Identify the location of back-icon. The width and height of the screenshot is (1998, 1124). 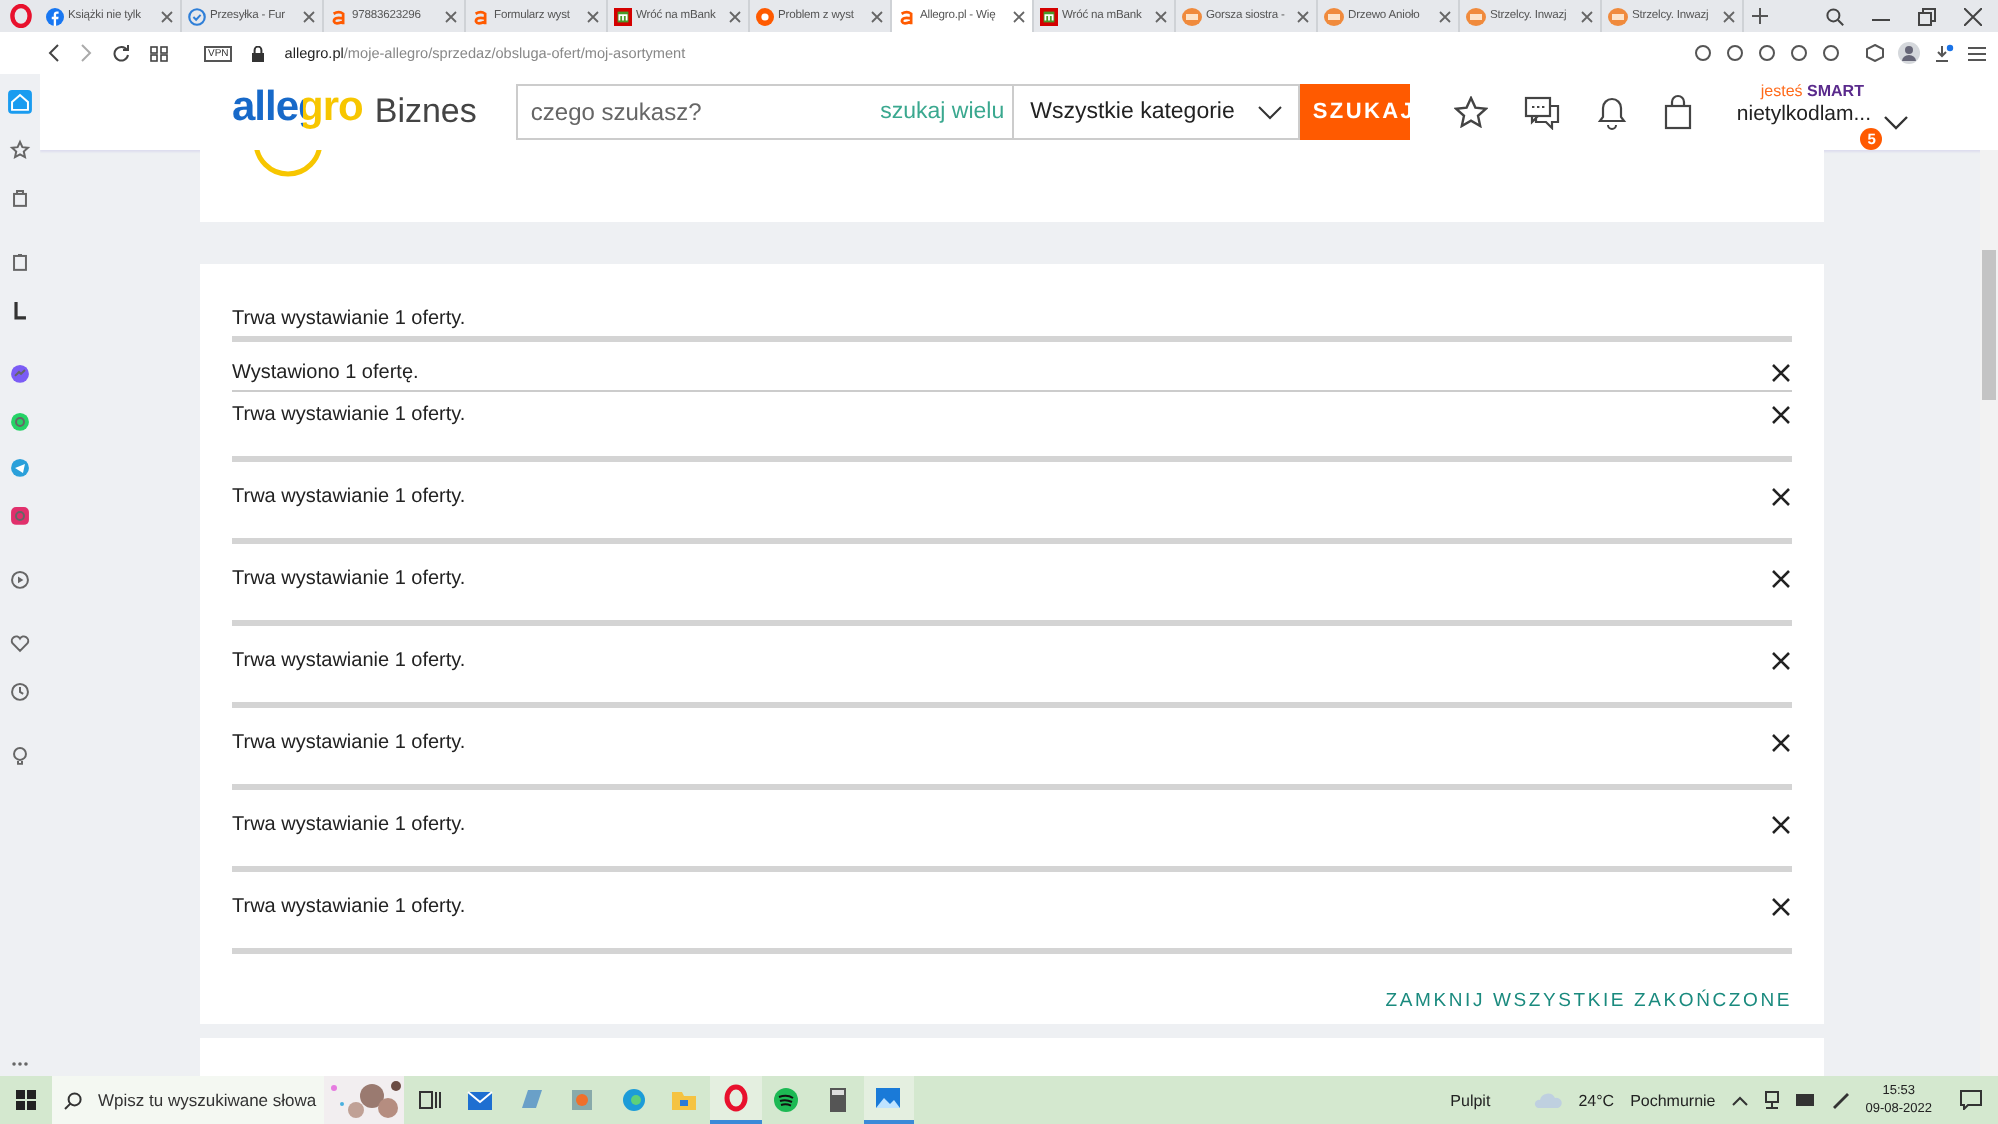
(54, 53).